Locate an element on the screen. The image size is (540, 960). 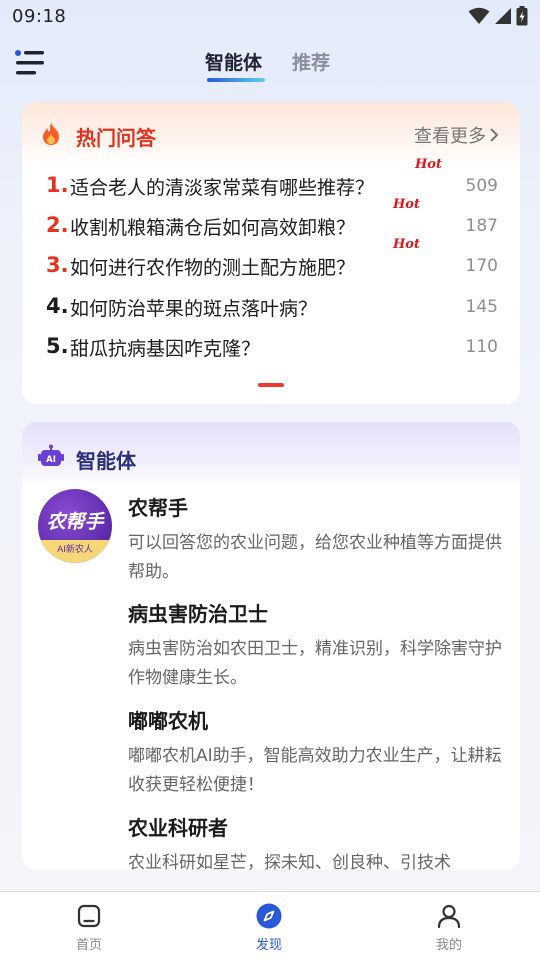
hot-qa-count: 145 is located at coordinates (481, 307).